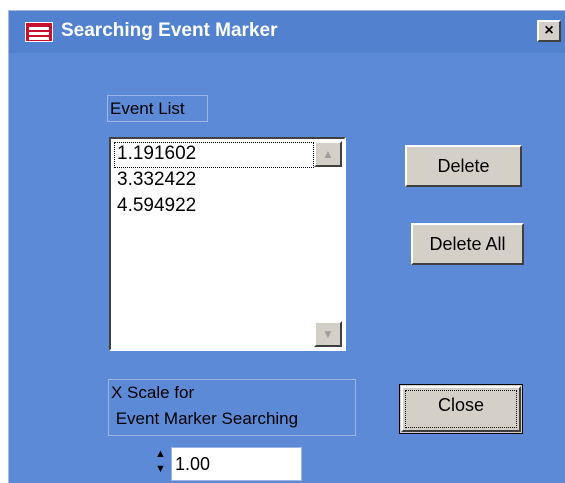 This screenshot has width=565, height=483. Describe the element at coordinates (169, 30) in the screenshot. I see `window-title: Searching Event Marker` at that location.